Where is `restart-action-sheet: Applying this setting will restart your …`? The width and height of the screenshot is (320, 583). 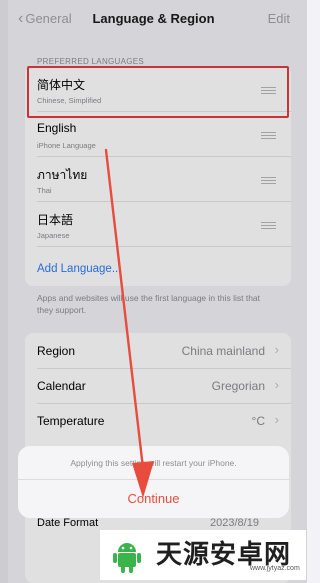 restart-action-sheet: Applying this setting will restart your … is located at coordinates (153, 482).